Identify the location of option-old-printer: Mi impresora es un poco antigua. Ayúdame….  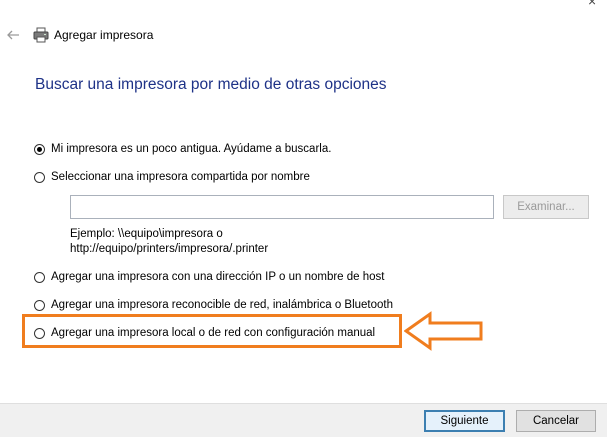
(182, 149).